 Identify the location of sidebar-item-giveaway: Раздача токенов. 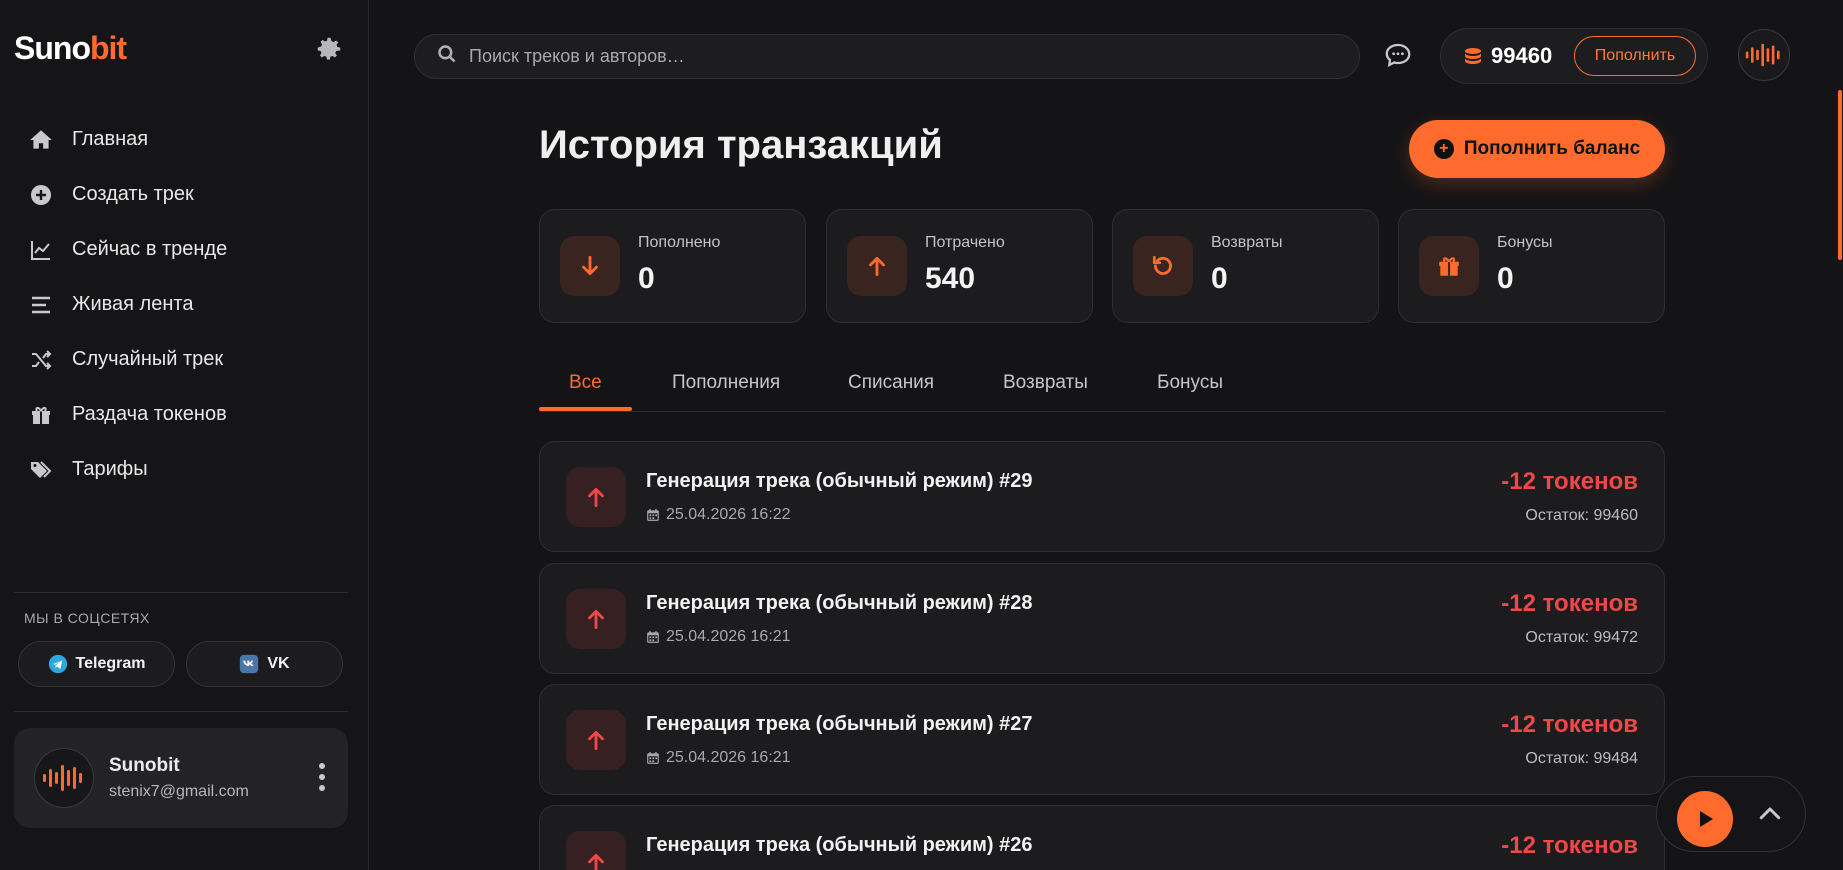
(186, 414).